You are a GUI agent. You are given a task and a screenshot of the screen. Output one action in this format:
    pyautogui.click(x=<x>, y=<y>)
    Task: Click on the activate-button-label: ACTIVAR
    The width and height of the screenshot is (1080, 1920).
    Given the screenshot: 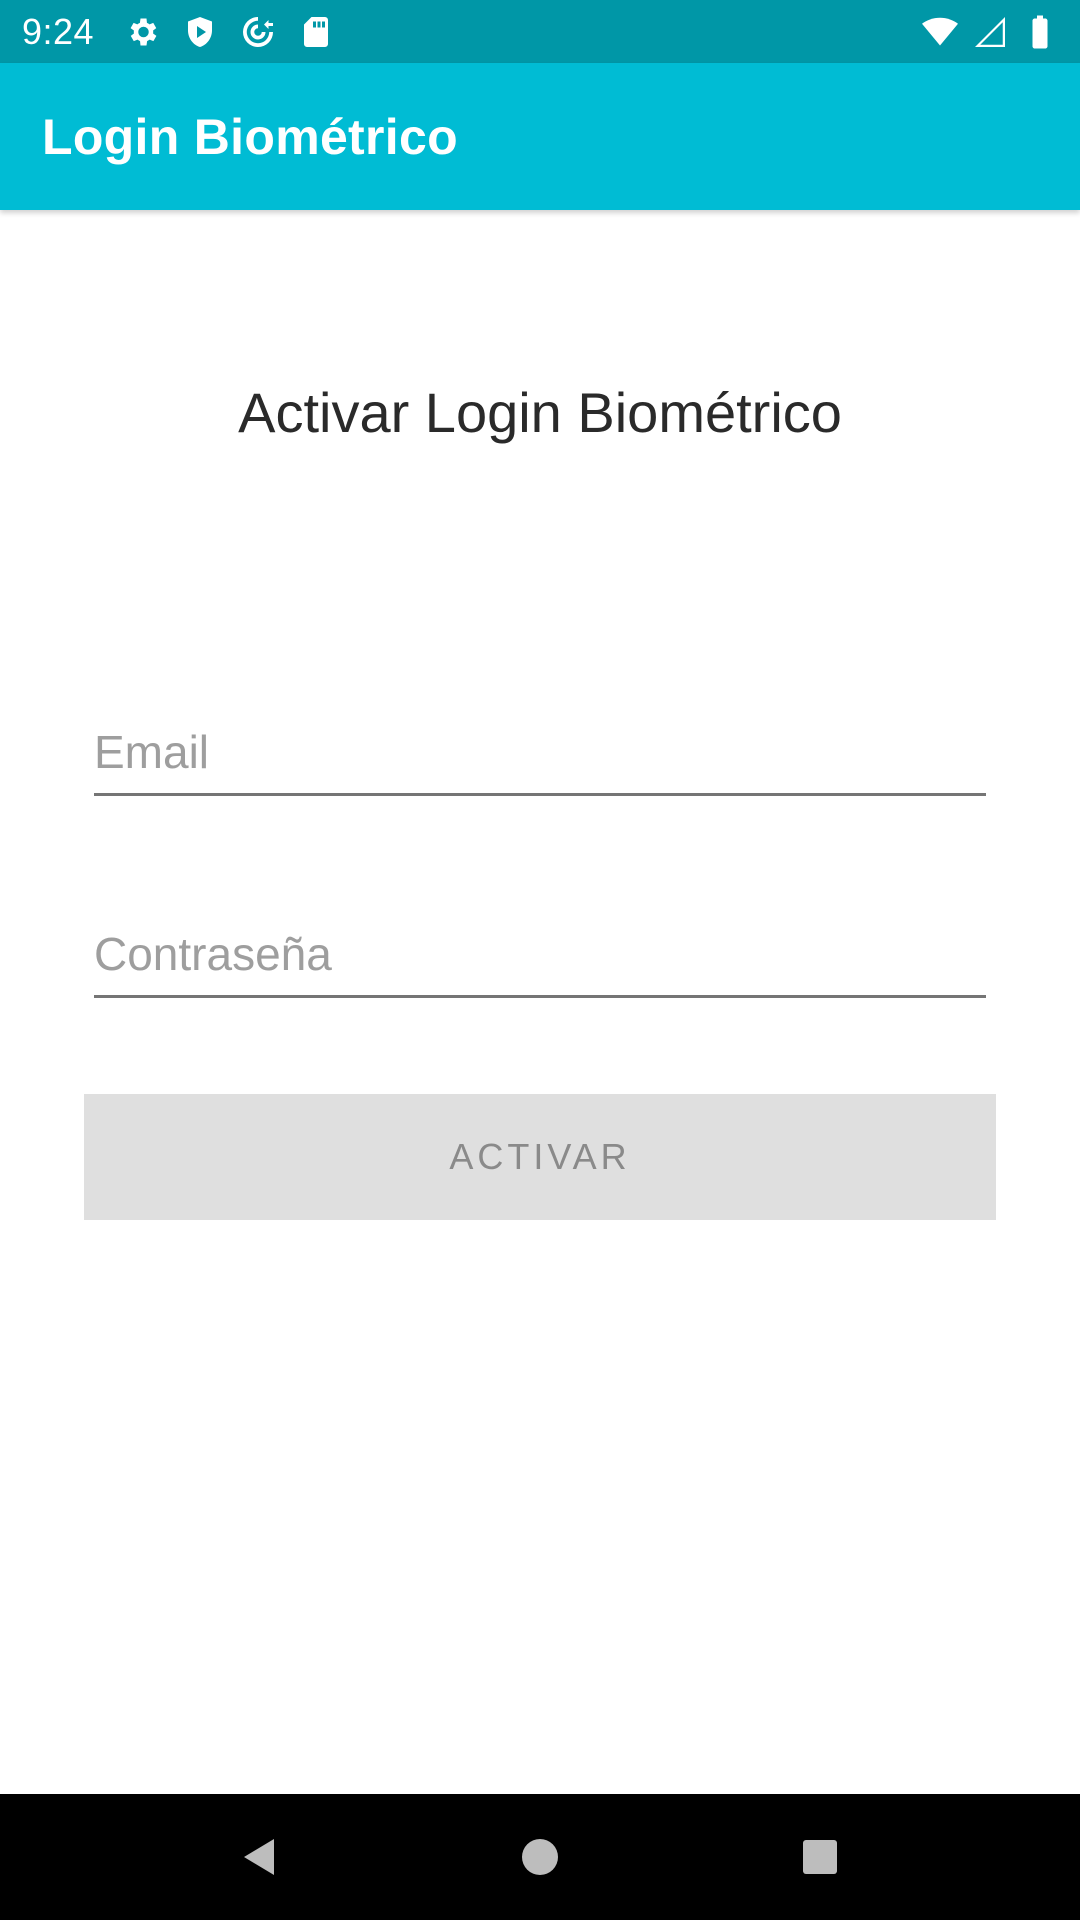 What is the action you would take?
    pyautogui.click(x=540, y=1156)
    